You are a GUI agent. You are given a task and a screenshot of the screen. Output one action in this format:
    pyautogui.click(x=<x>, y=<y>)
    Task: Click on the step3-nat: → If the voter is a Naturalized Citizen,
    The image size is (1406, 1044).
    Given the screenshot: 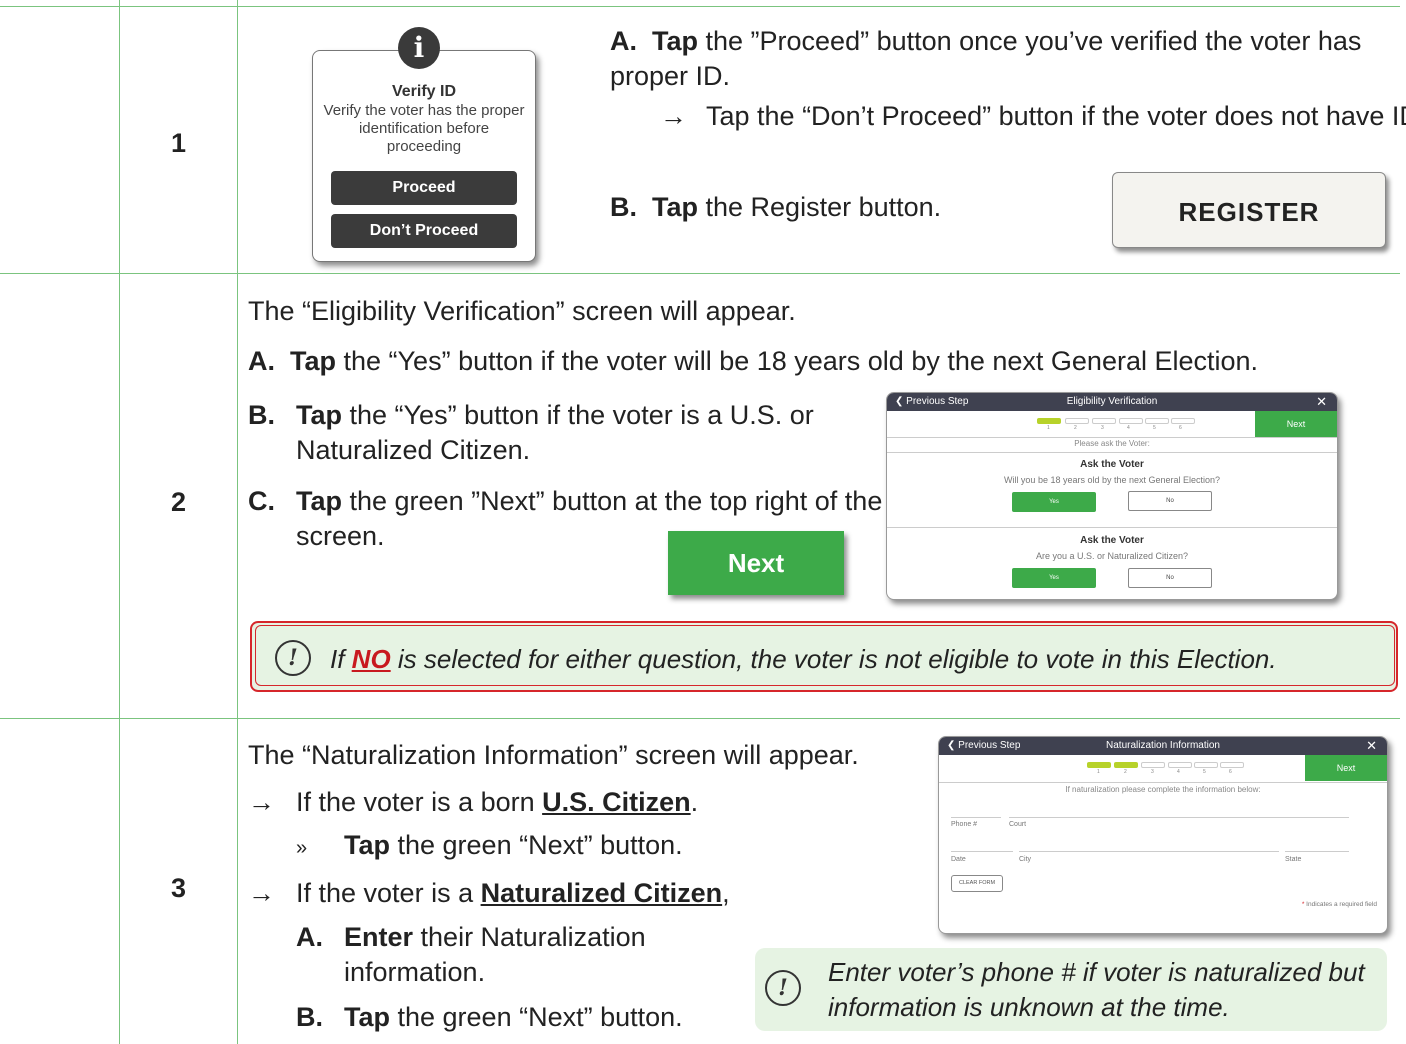 What is the action you would take?
    pyautogui.click(x=548, y=893)
    